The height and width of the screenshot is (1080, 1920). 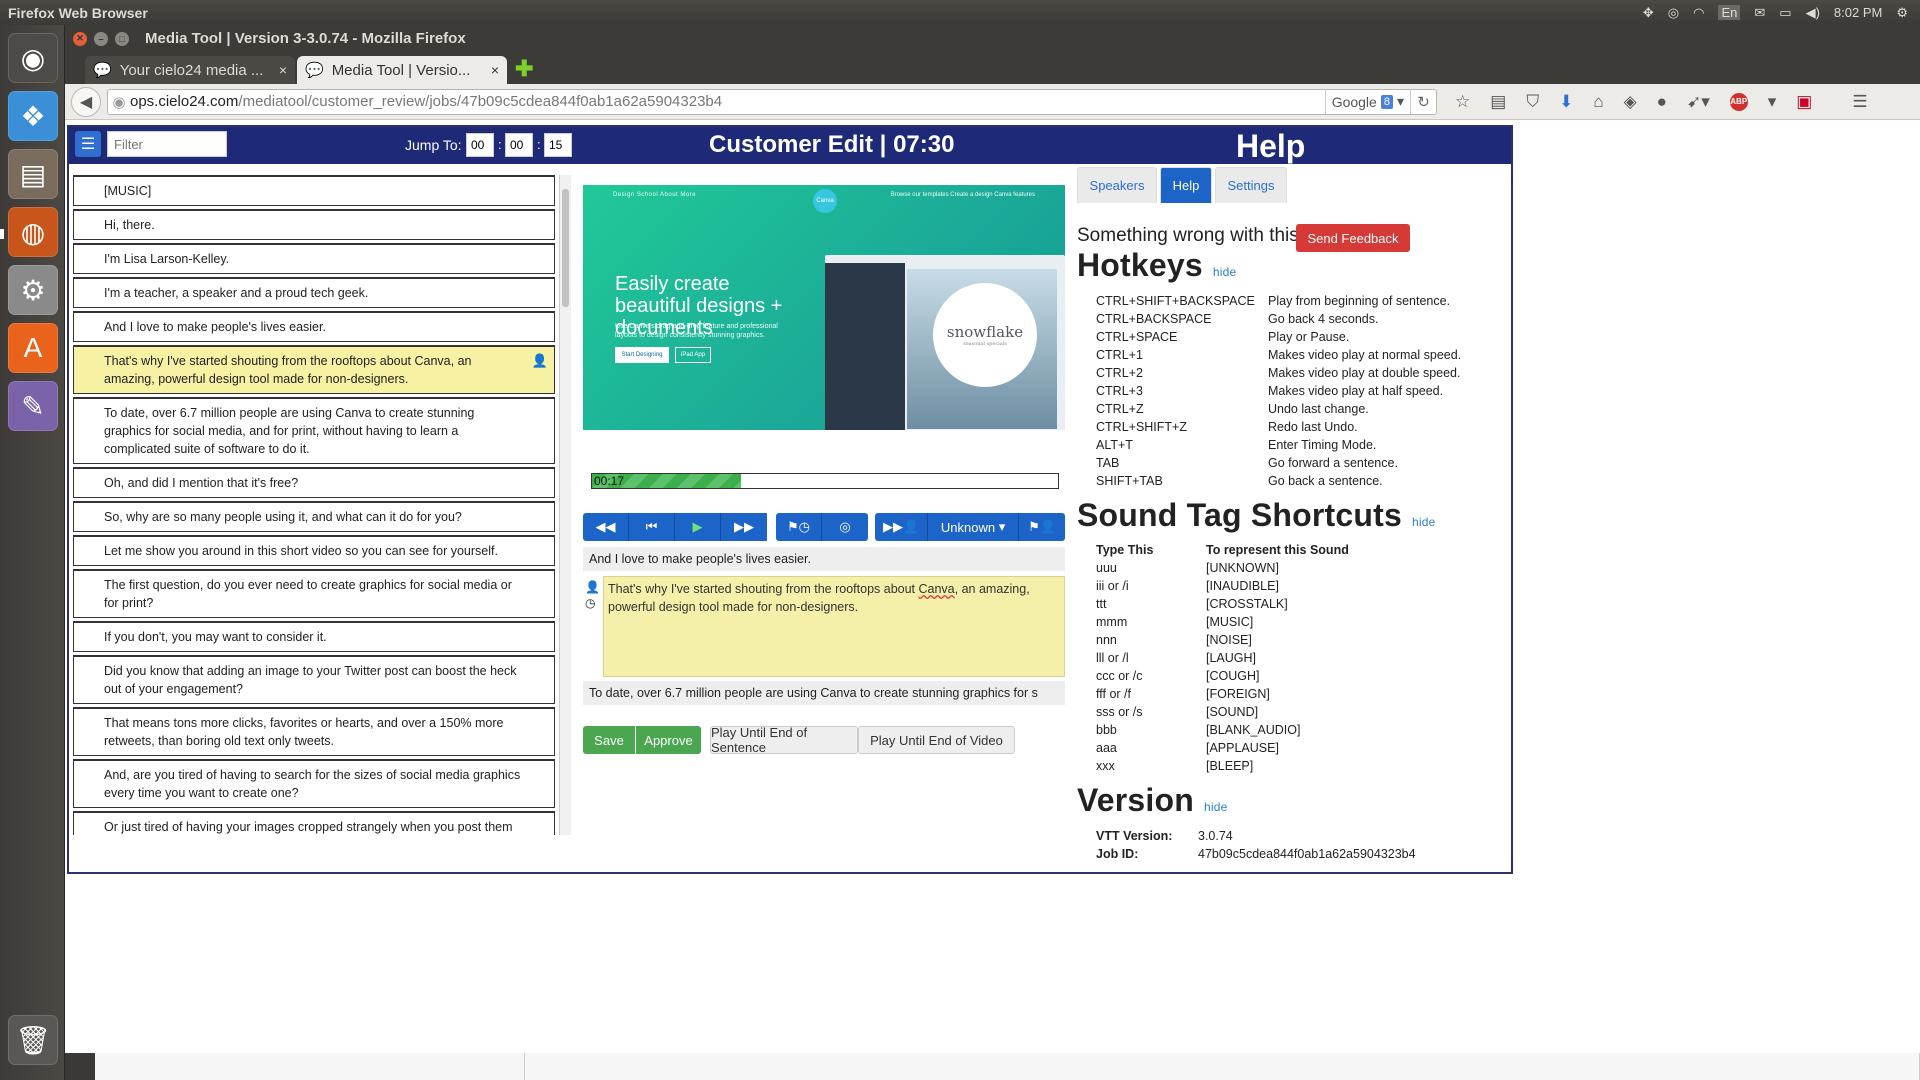 What do you see at coordinates (1858, 12) in the screenshot?
I see `clock: 8:02 PM` at bounding box center [1858, 12].